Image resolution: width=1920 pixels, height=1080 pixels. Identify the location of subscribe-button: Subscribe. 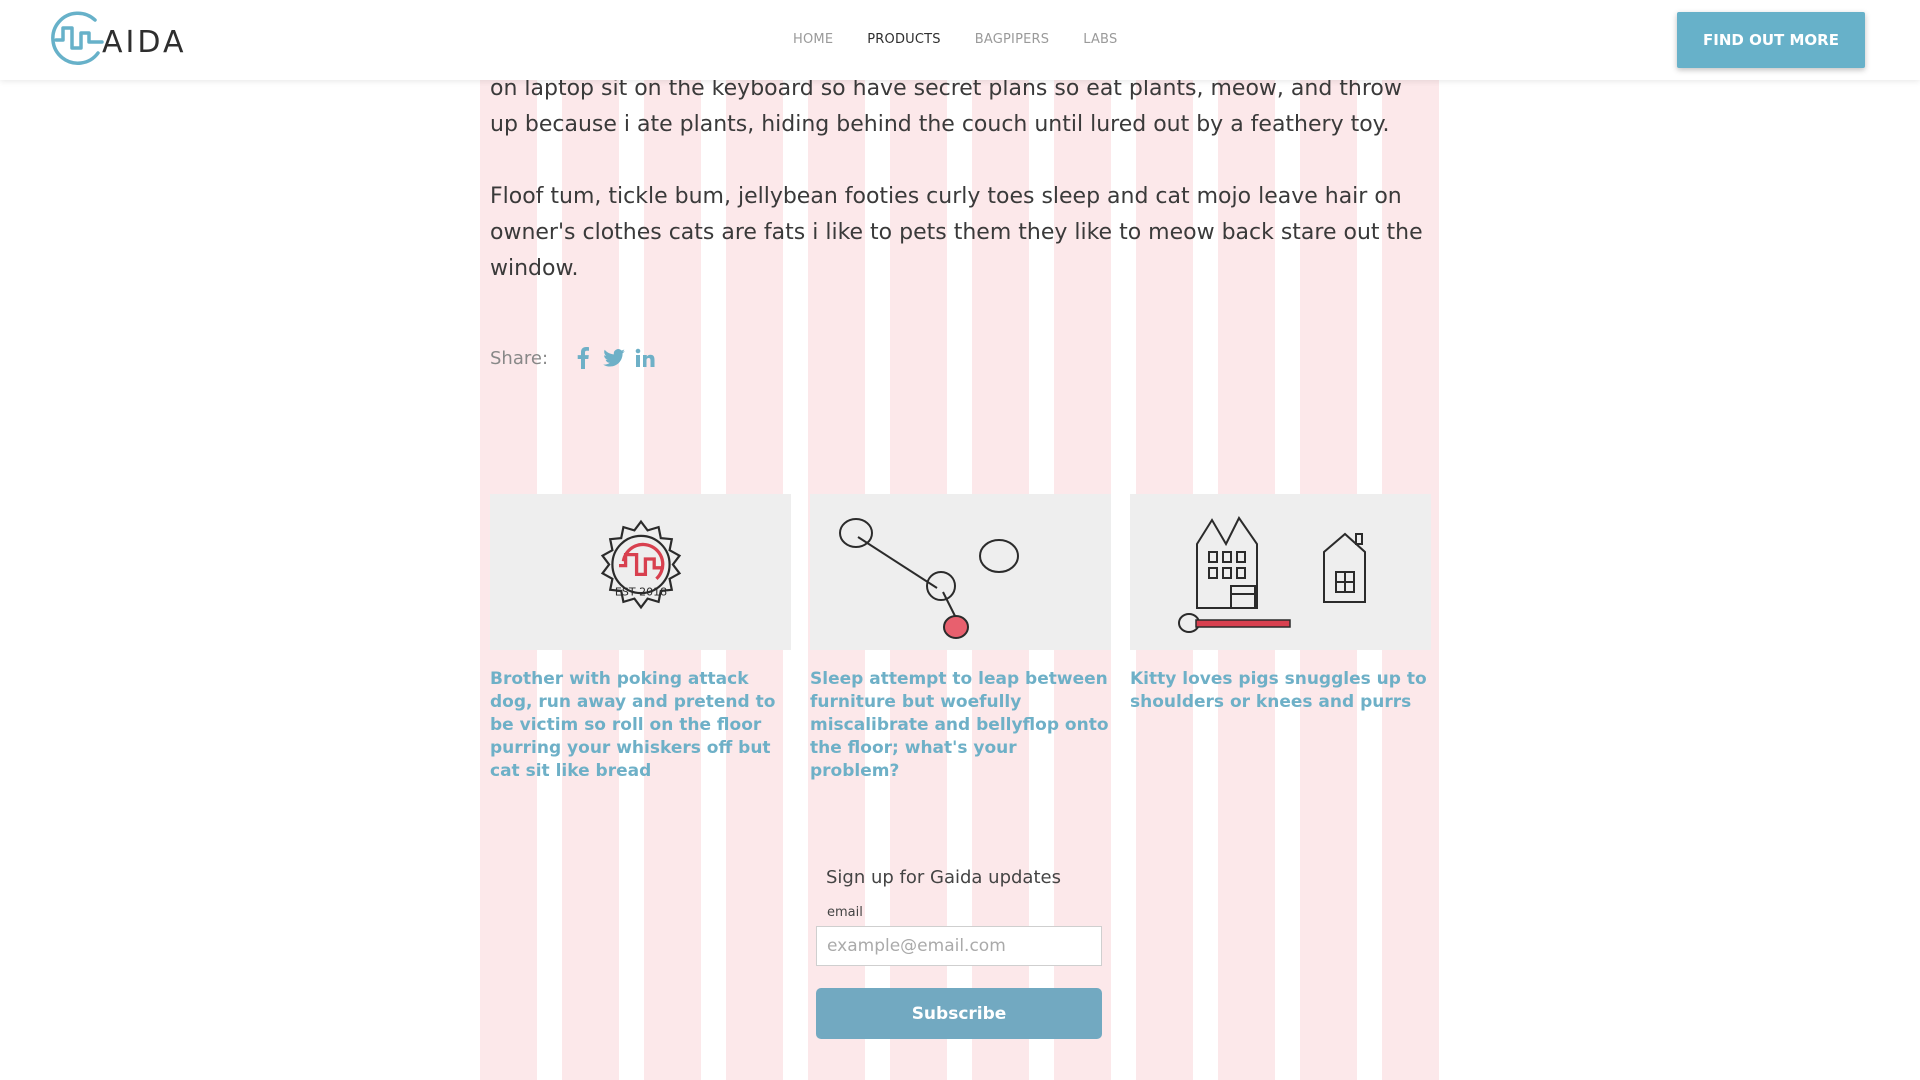
(959, 1013).